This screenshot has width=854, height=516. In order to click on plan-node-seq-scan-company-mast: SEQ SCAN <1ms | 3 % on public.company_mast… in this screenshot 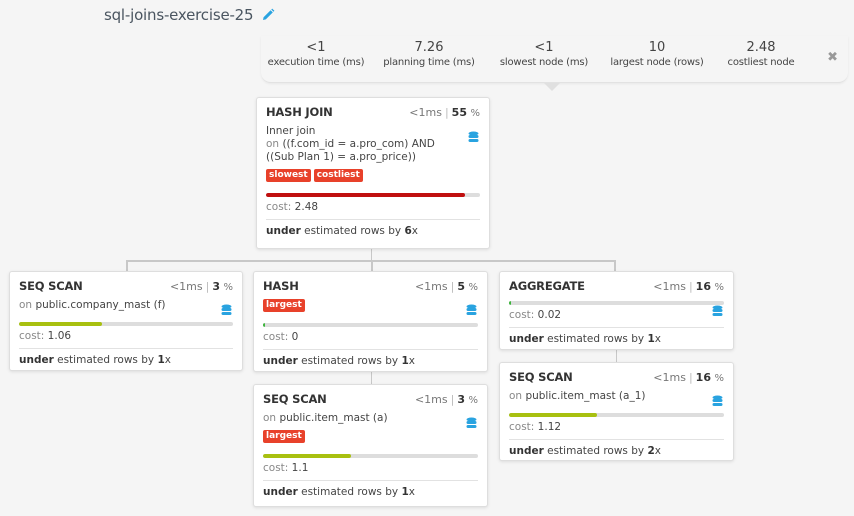, I will do `click(126, 321)`.